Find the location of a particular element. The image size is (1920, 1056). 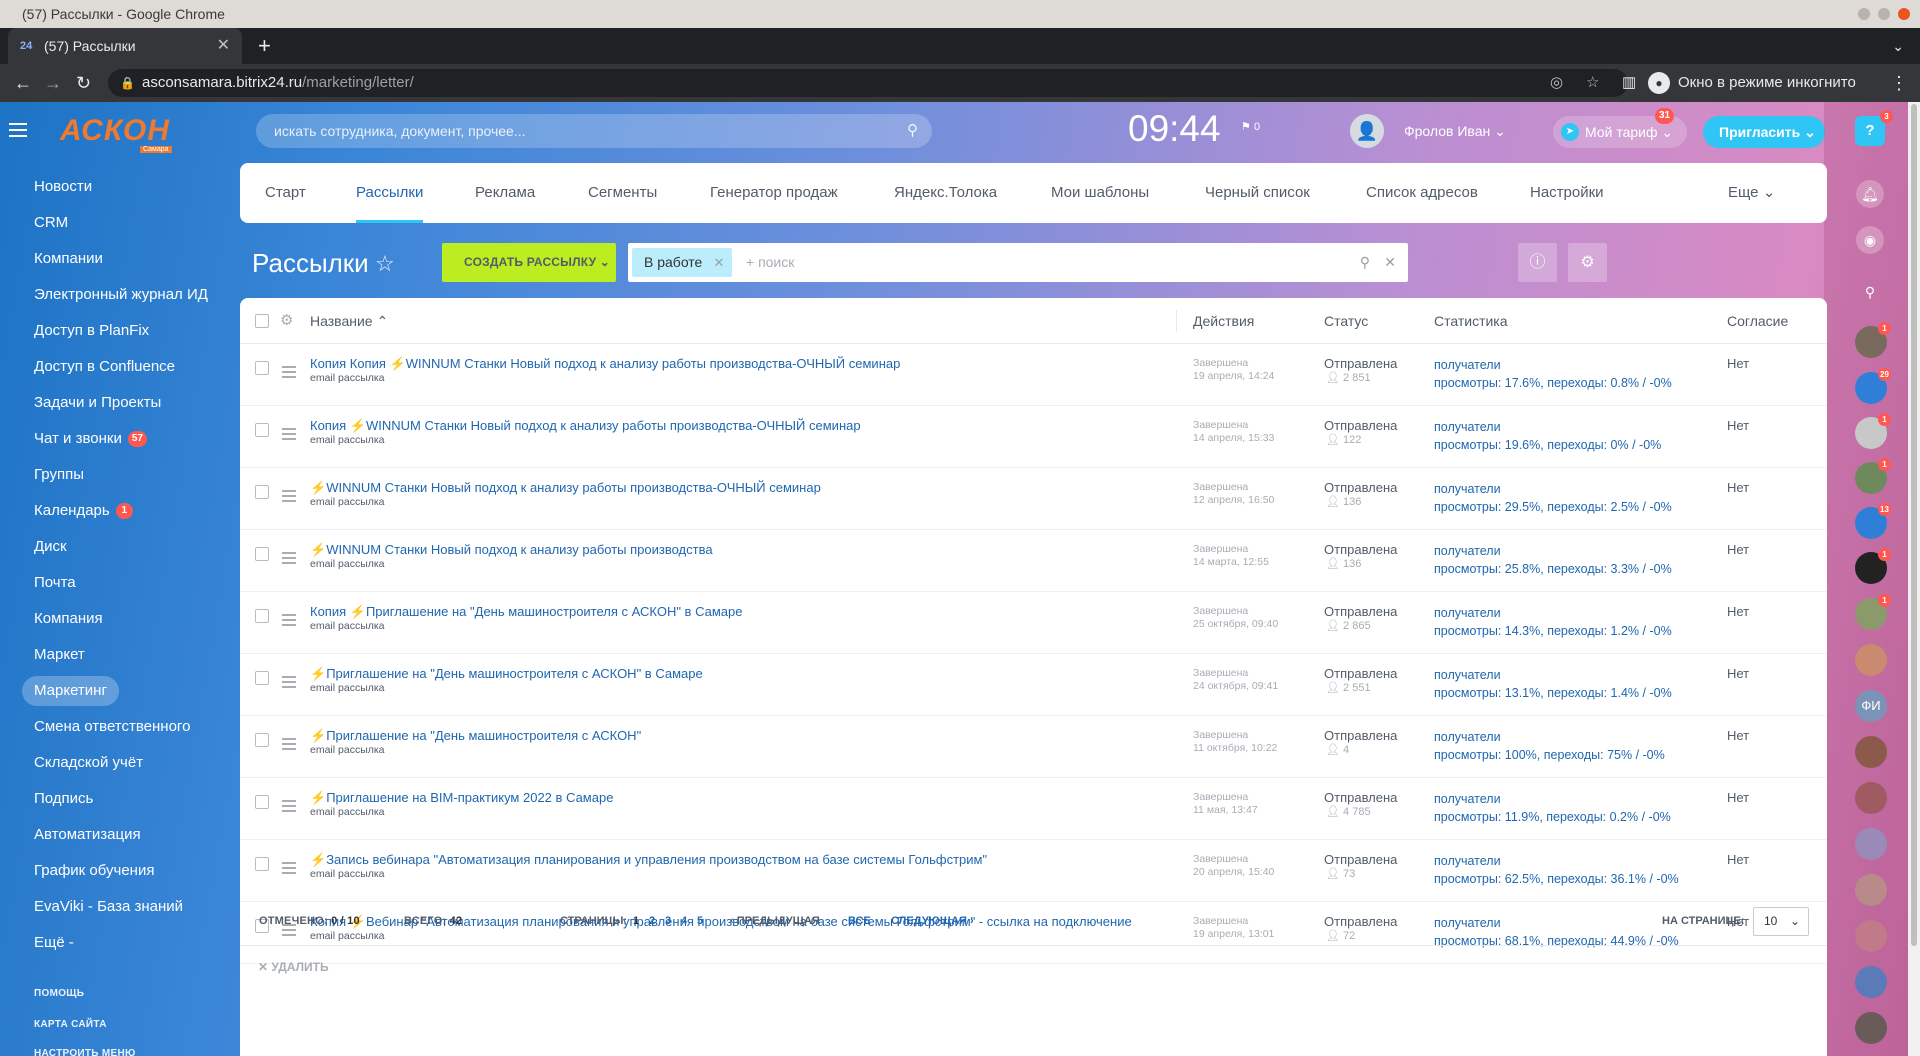

tracking-blocked-icon: ◎ is located at coordinates (1556, 83).